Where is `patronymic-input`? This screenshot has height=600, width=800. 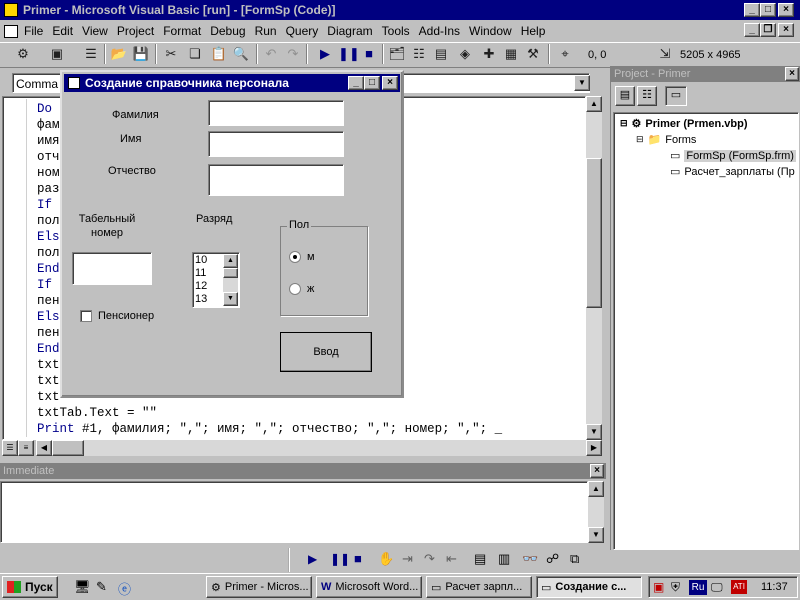
patronymic-input is located at coordinates (276, 180).